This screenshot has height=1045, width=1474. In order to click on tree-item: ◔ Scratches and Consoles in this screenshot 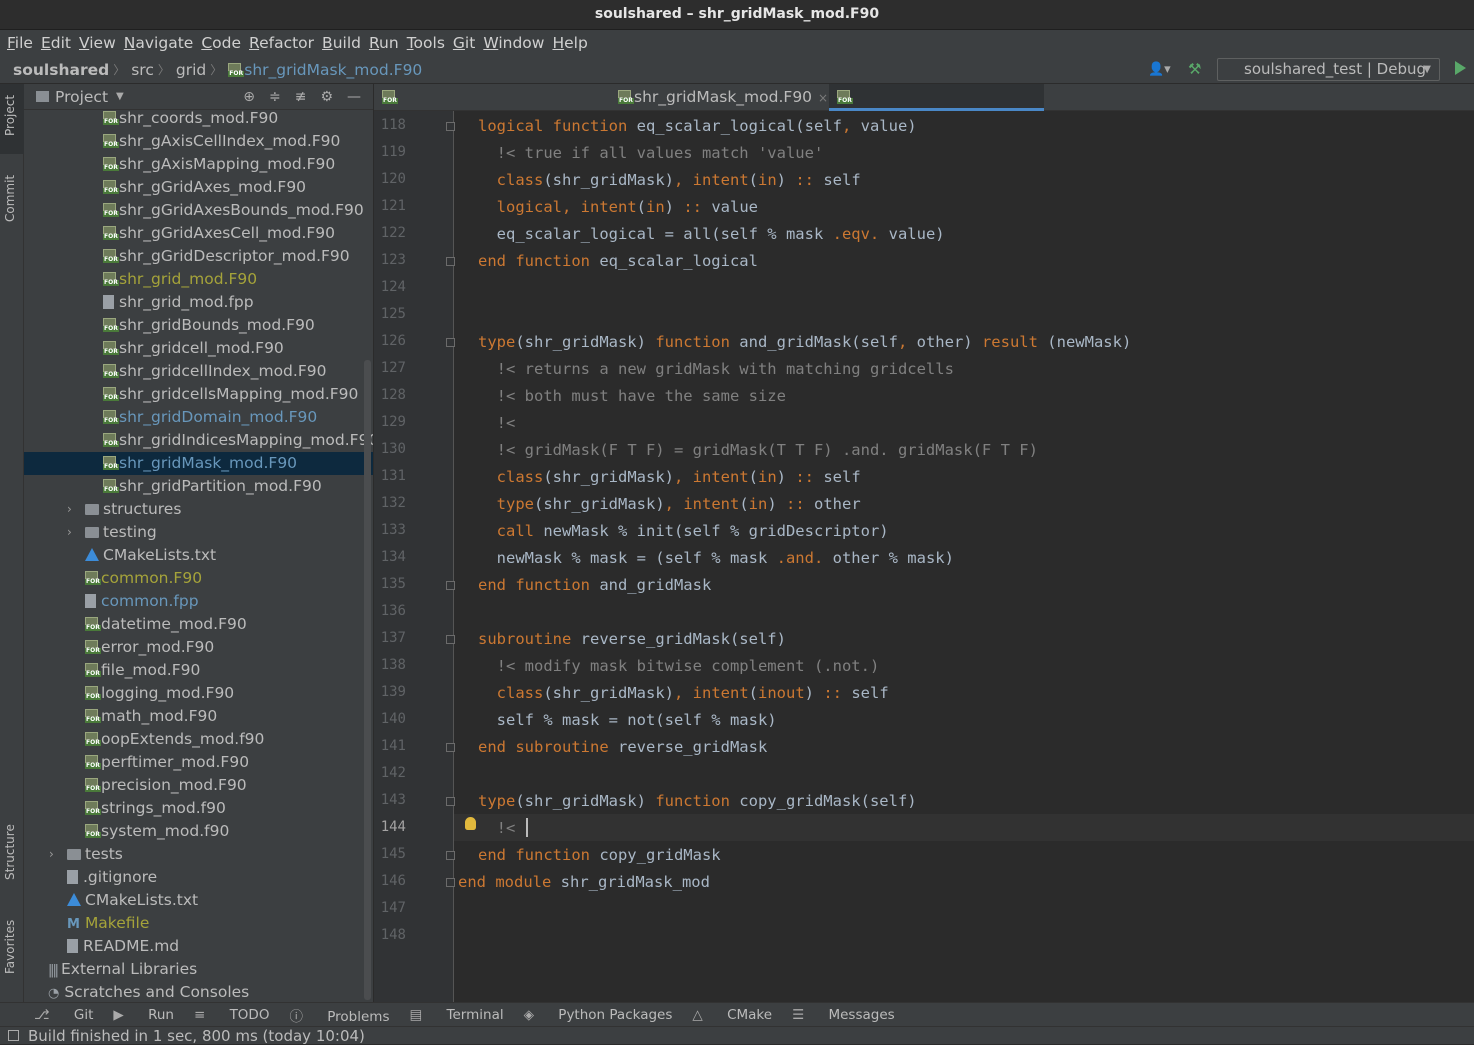, I will do `click(198, 991)`.